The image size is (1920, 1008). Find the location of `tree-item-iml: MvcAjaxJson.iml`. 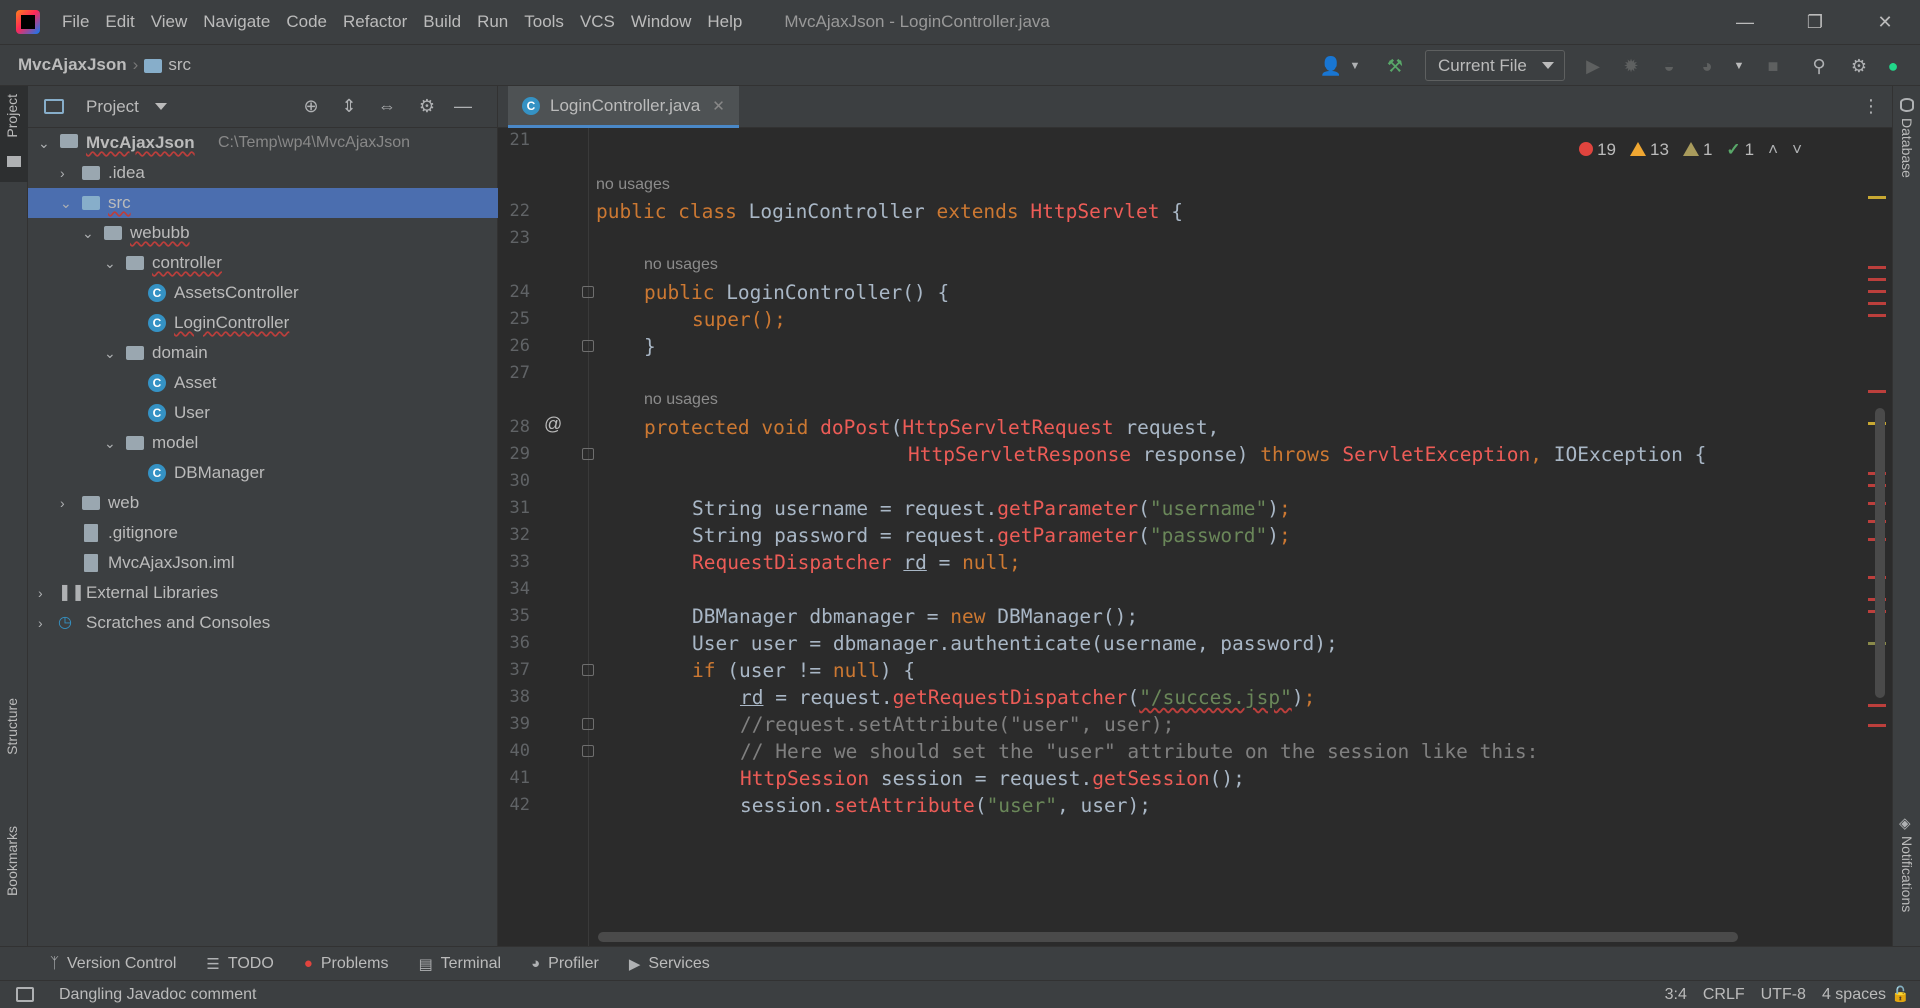

tree-item-iml: MvcAjaxJson.iml is located at coordinates (263, 563).